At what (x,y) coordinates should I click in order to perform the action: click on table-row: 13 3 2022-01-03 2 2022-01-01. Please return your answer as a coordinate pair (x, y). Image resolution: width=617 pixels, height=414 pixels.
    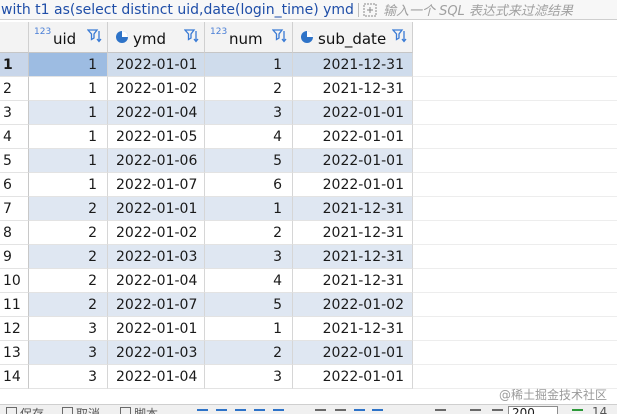
    Looking at the image, I should click on (308, 353).